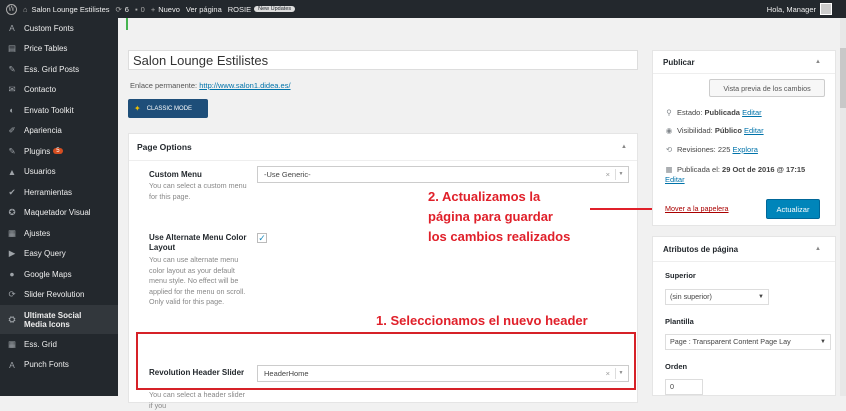 This screenshot has height=411, width=846. What do you see at coordinates (748, 342) in the screenshot?
I see `template-select: Page : Transparent Content Page Lay ▼` at bounding box center [748, 342].